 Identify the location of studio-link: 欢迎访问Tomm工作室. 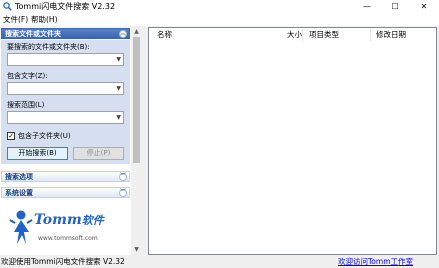
(375, 262).